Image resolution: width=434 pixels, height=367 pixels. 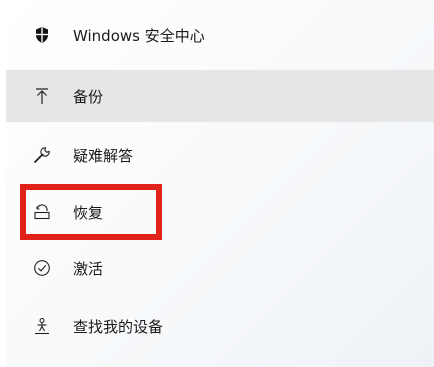 What do you see at coordinates (220, 326) in the screenshot?
I see `nav-item-find-my-device: 查找我的设备` at bounding box center [220, 326].